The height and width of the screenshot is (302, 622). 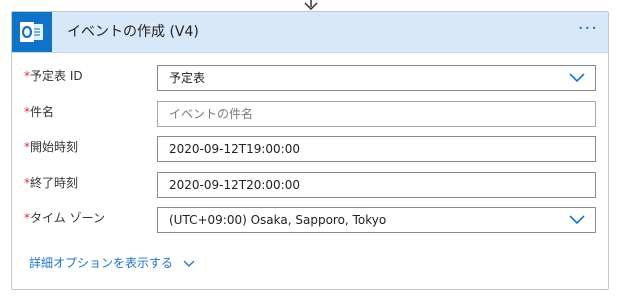 I want to click on field-label: *予定表 ID, so click(x=53, y=76).